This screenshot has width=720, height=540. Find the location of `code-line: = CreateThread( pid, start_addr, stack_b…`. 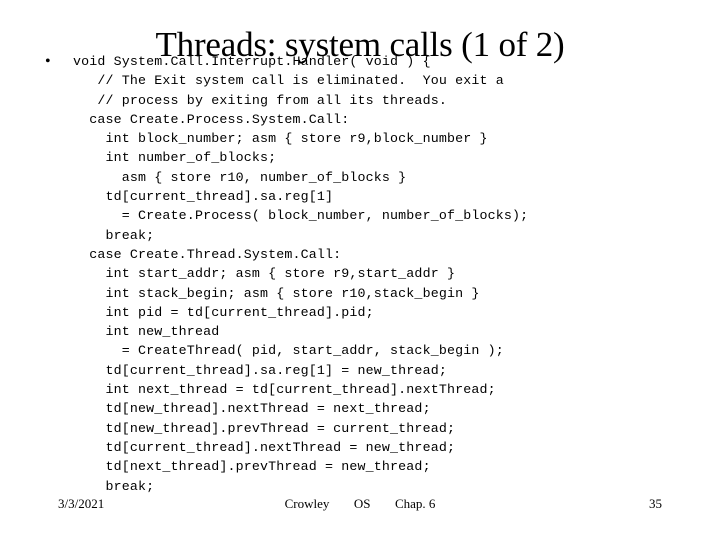

code-line: = CreateThread( pid, start_addr, stack_b… is located at coordinates (288, 351).